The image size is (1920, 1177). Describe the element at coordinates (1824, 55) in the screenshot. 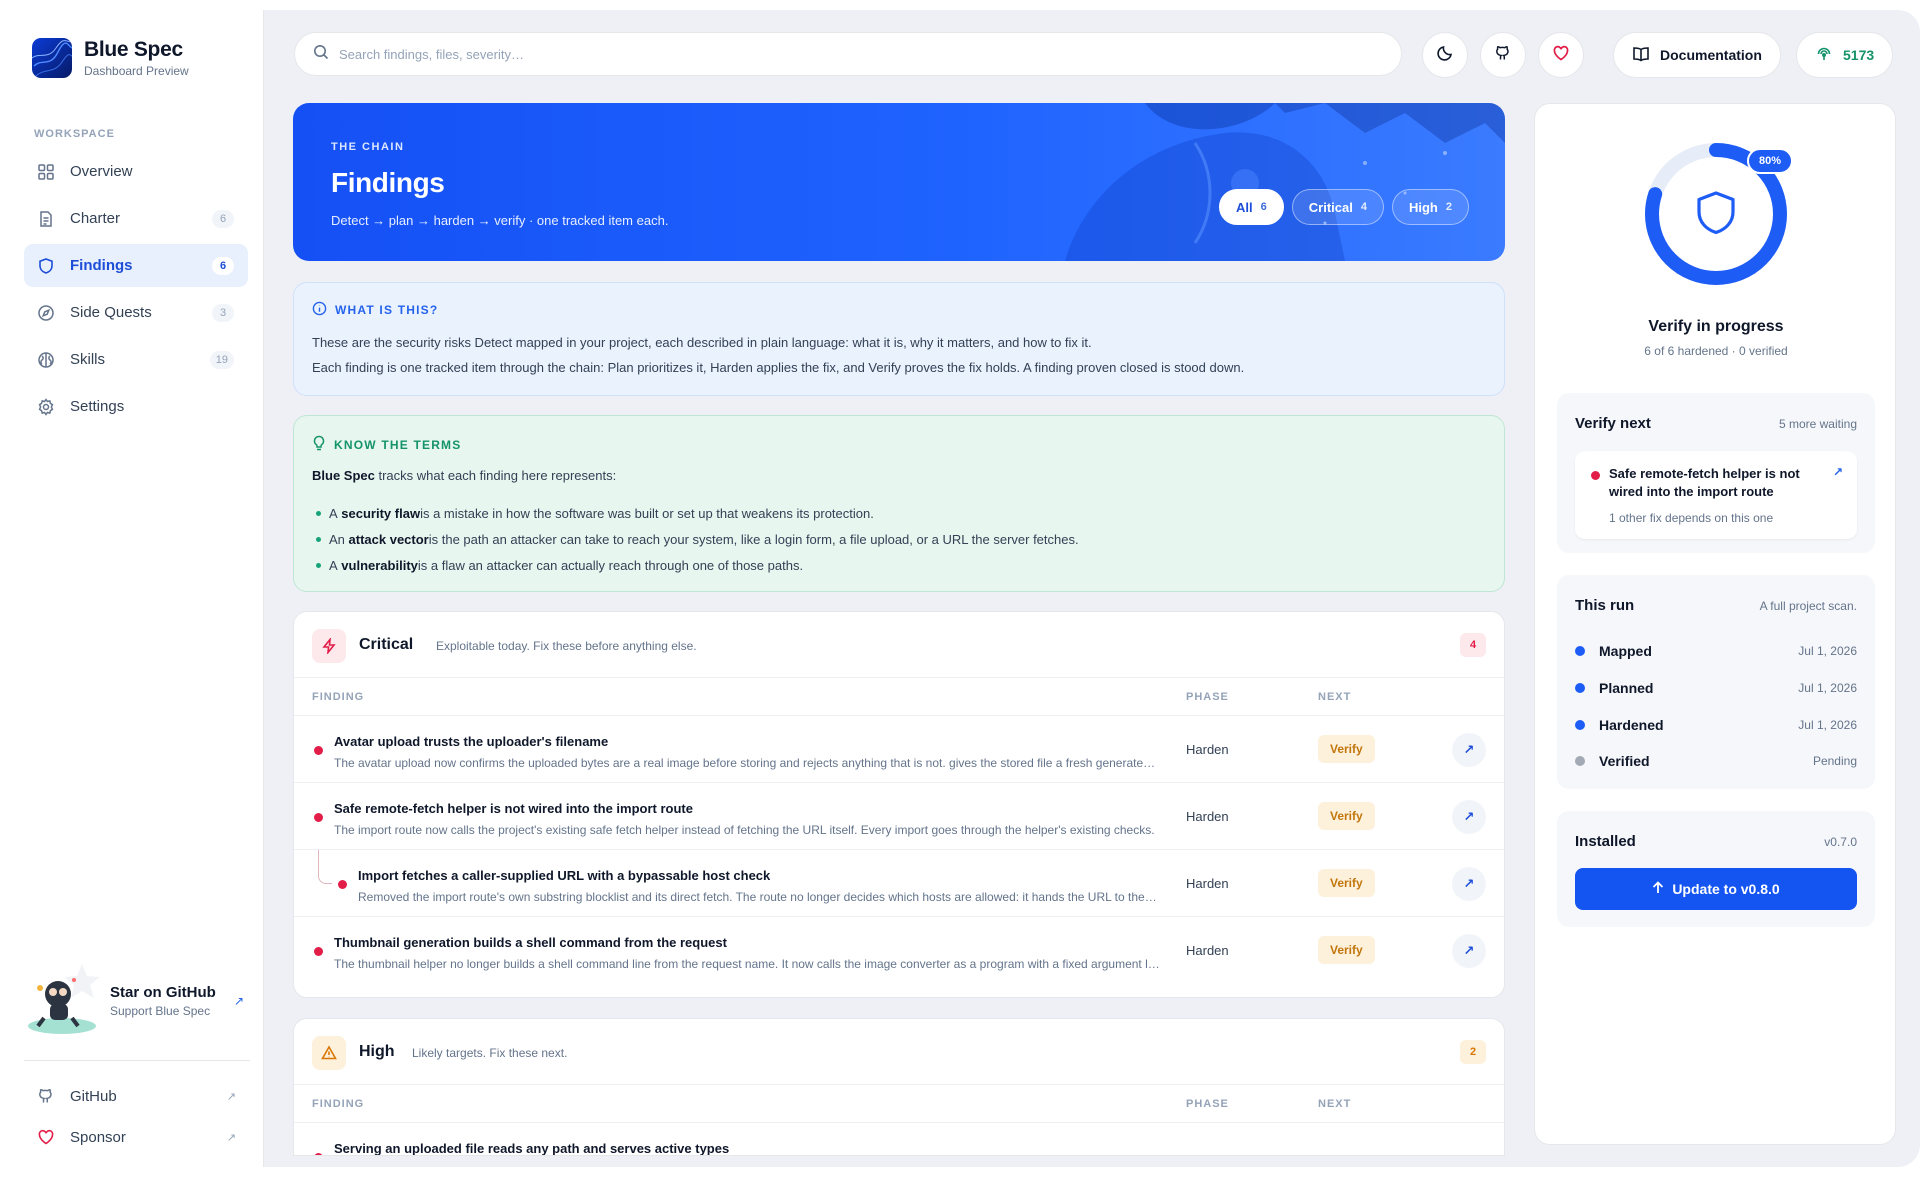

I see `signal-icon` at that location.